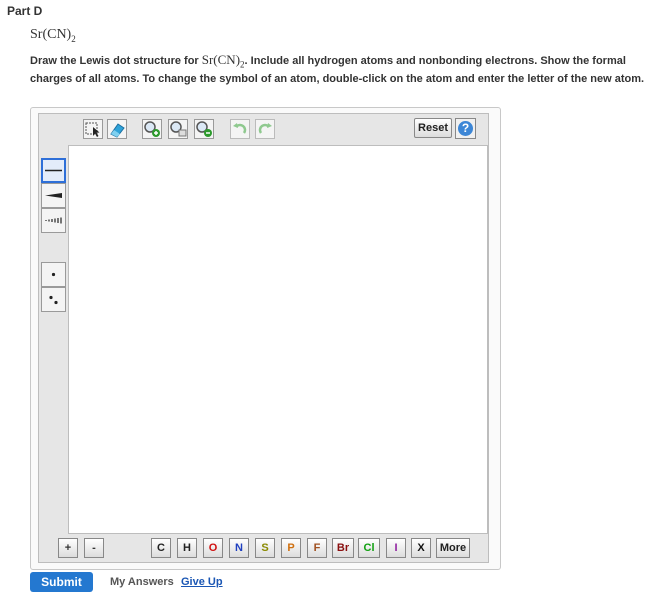 Image resolution: width=672 pixels, height=597 pixels. I want to click on give-up-link: Give Up, so click(202, 582).